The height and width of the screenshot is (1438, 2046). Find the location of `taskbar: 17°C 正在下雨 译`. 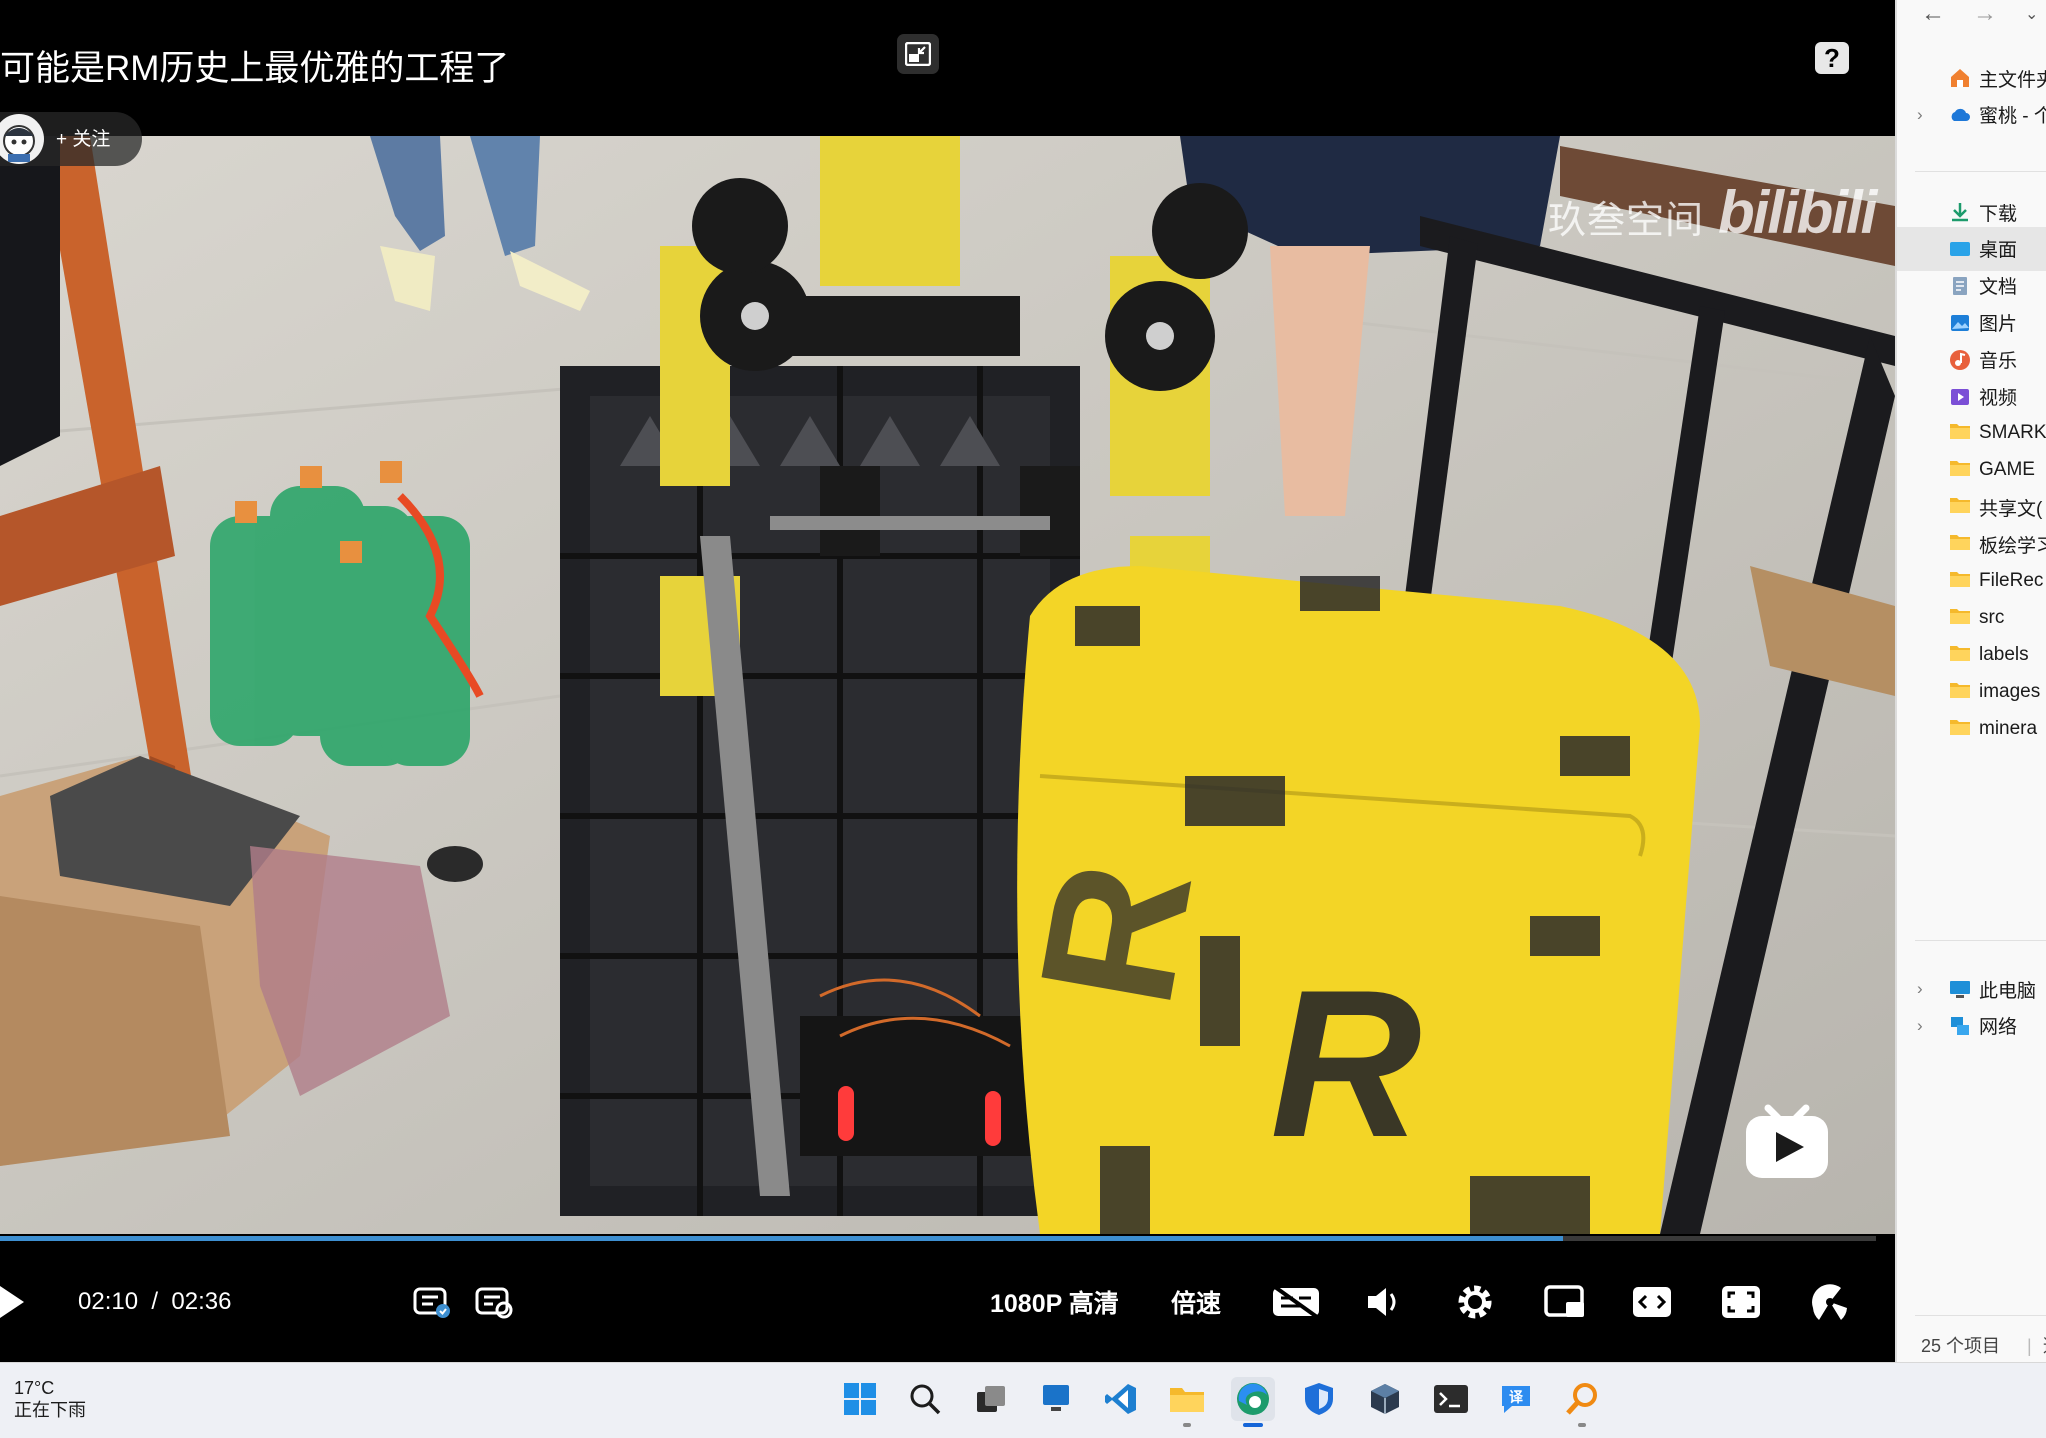

taskbar: 17°C 正在下雨 译 is located at coordinates (1023, 1400).